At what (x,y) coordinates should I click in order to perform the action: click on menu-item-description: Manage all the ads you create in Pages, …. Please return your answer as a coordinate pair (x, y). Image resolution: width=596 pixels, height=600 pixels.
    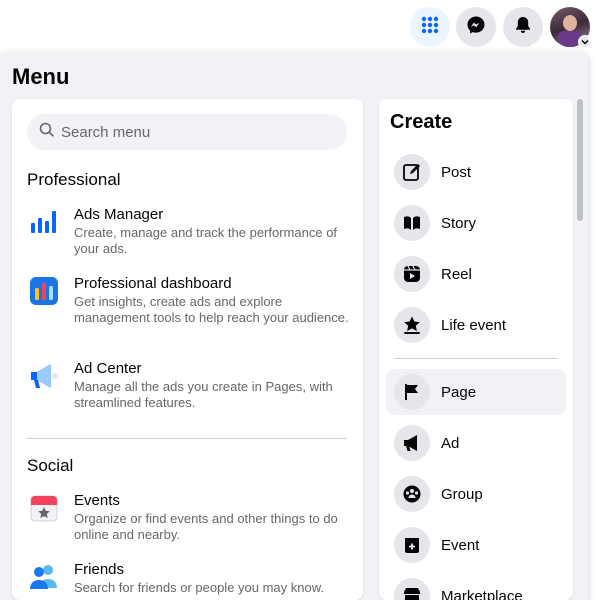
    Looking at the image, I should click on (203, 394).